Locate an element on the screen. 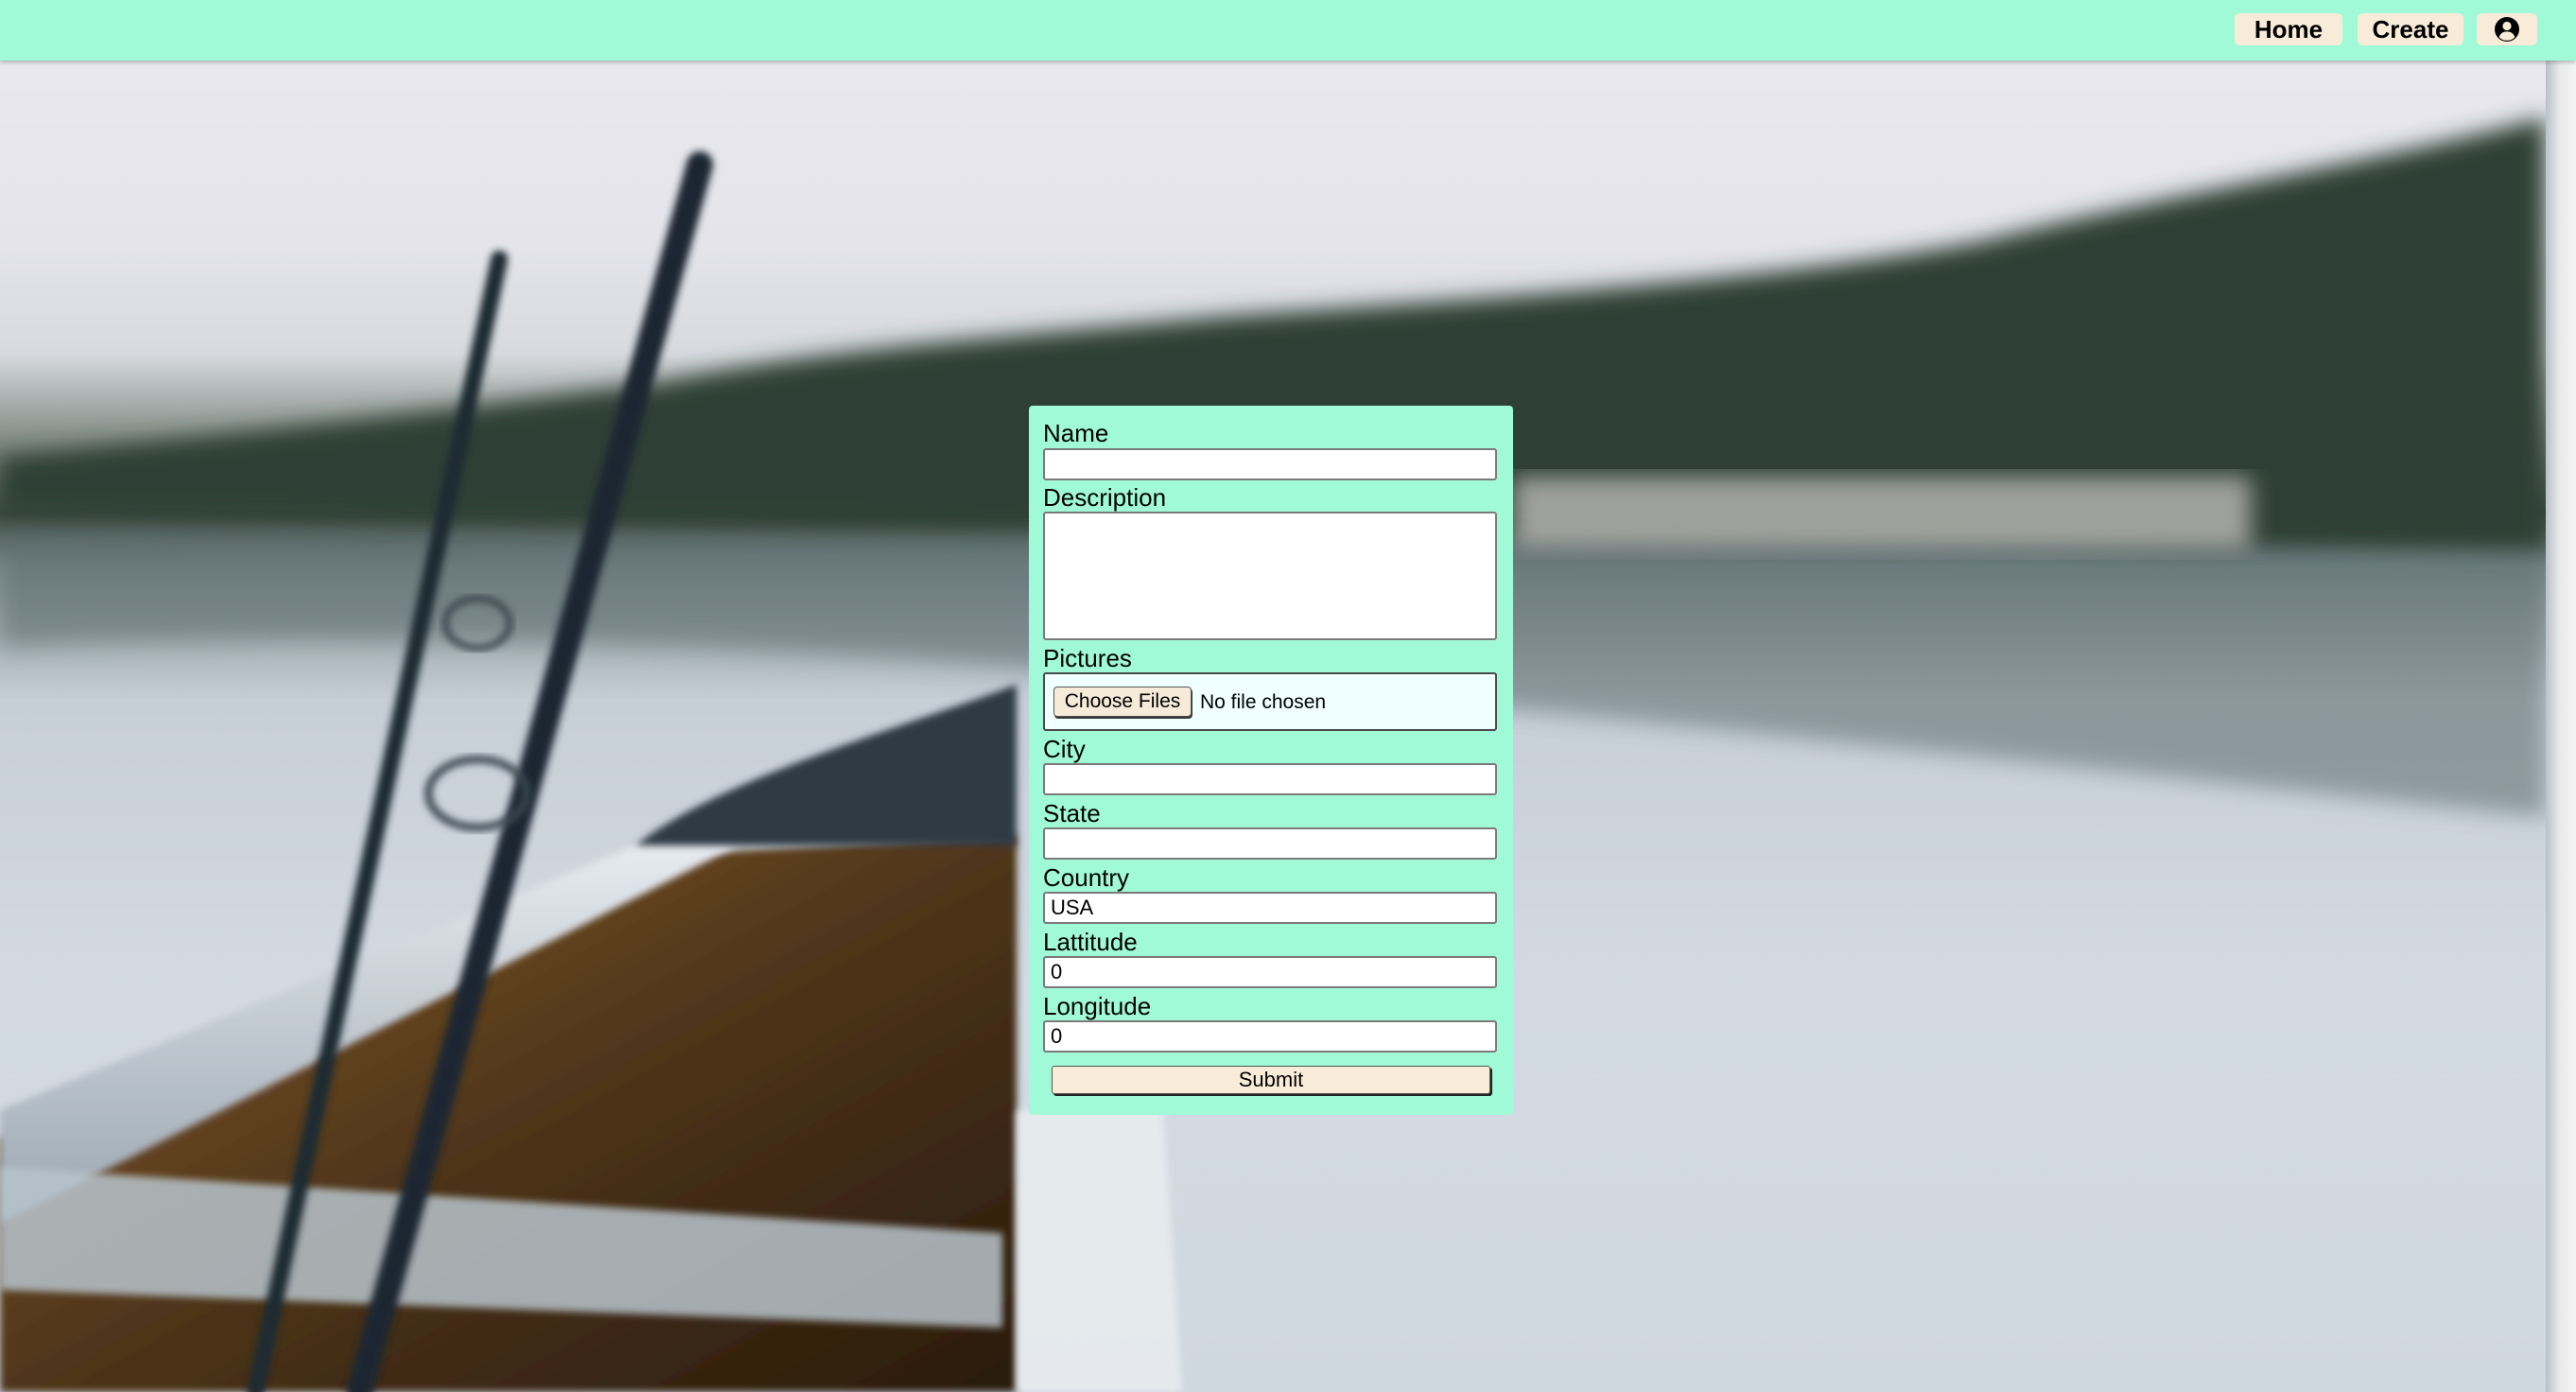  country-label: Country is located at coordinates (1086, 877).